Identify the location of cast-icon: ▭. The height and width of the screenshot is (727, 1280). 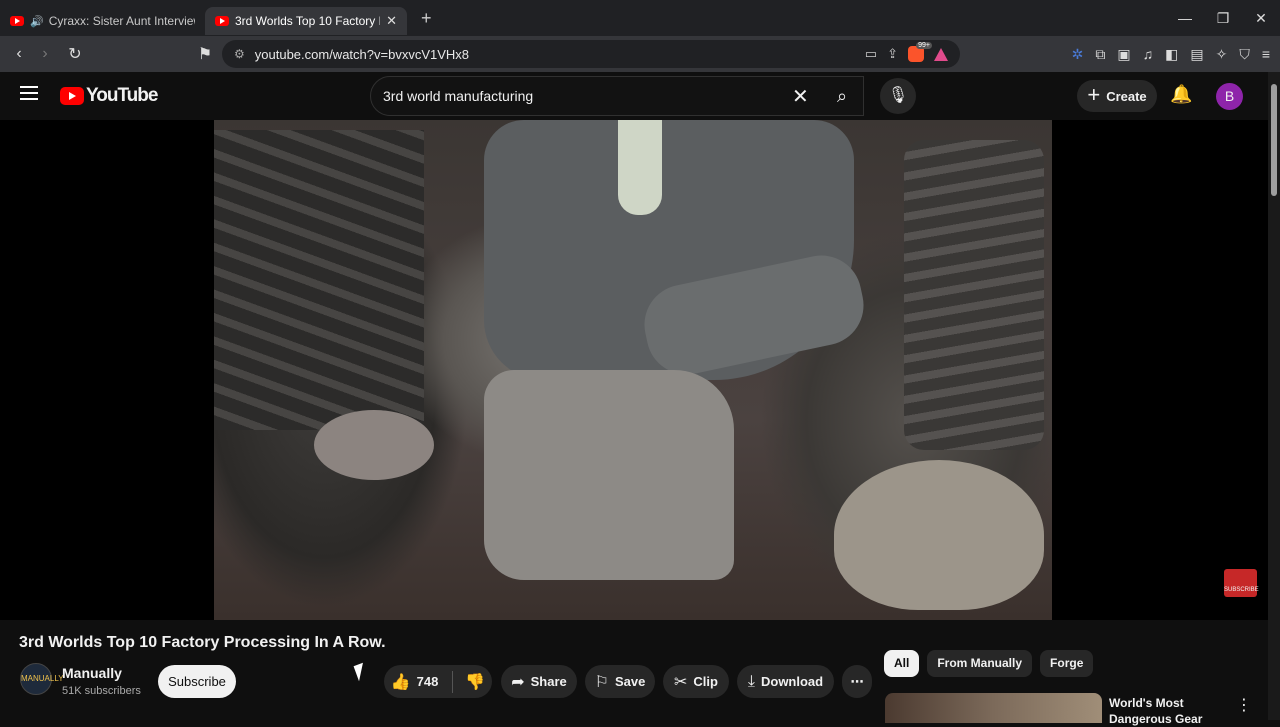
(871, 54).